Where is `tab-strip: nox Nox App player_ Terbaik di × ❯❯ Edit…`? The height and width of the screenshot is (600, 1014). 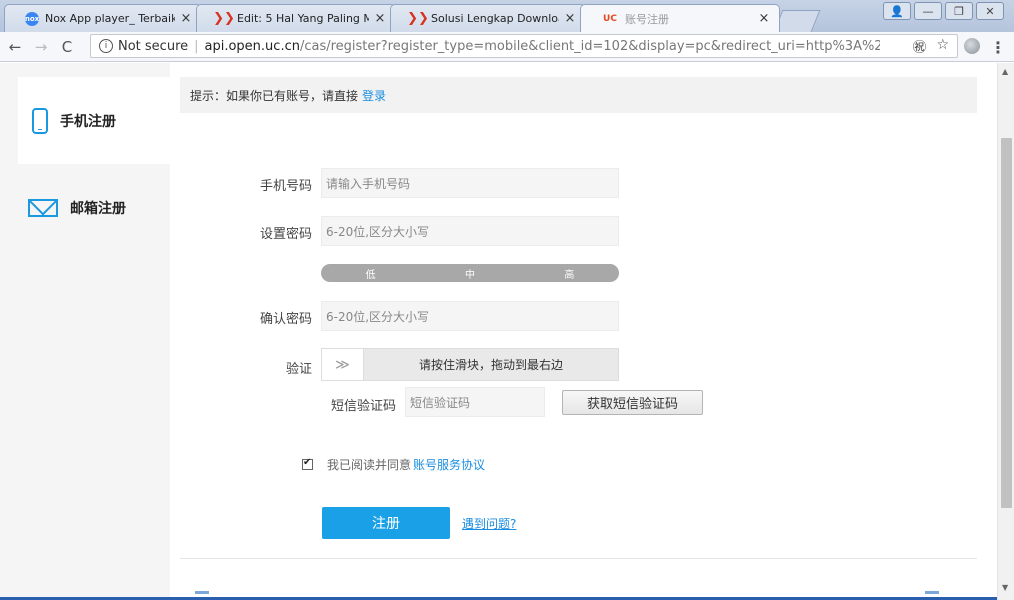 tab-strip: nox Nox App player_ Terbaik di × ❯❯ Edit… is located at coordinates (507, 16).